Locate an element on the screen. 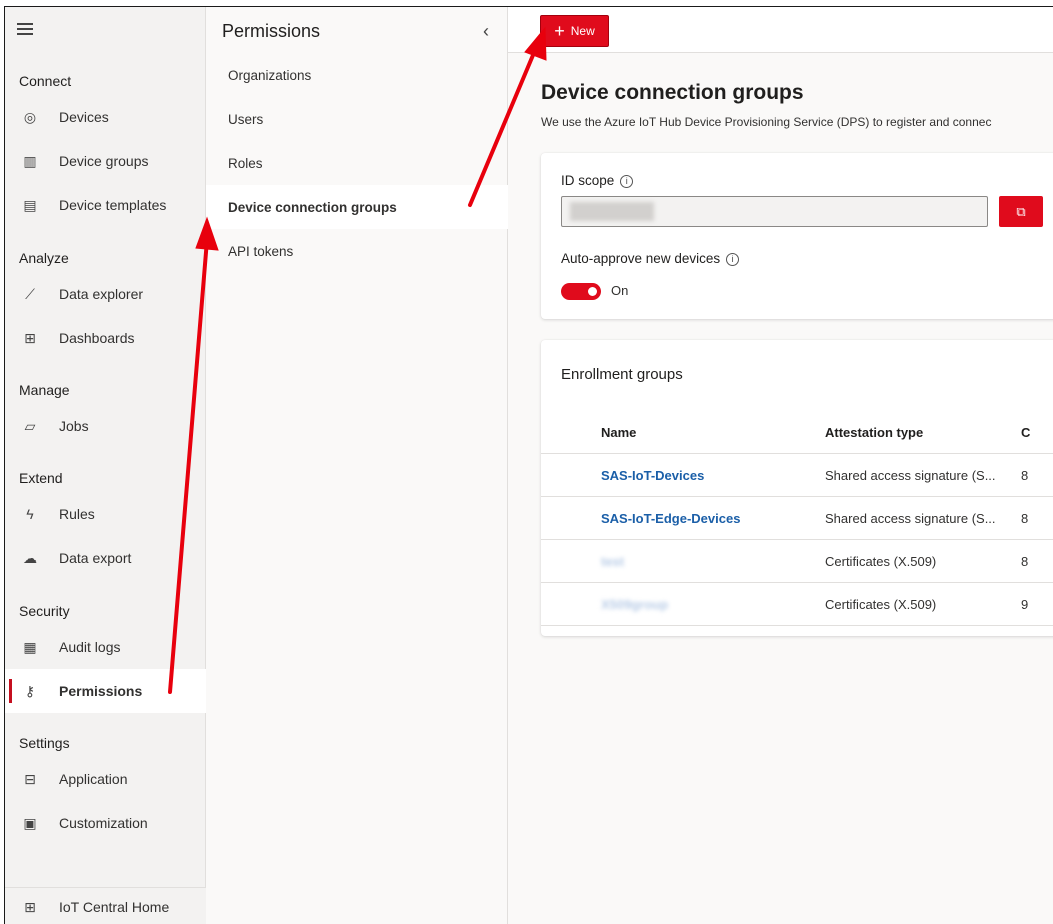 This screenshot has width=1053, height=924. nav-item-label: Device groups is located at coordinates (104, 161).